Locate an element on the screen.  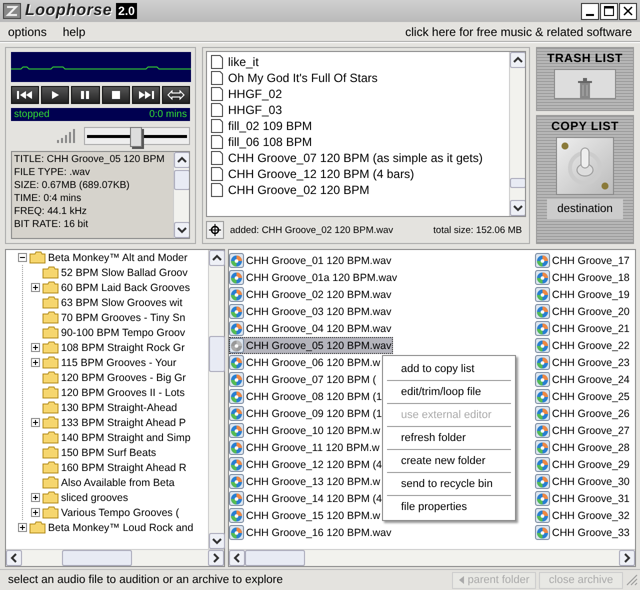
copy-list-item: fill_02 109 BPM is located at coordinates (358, 126).